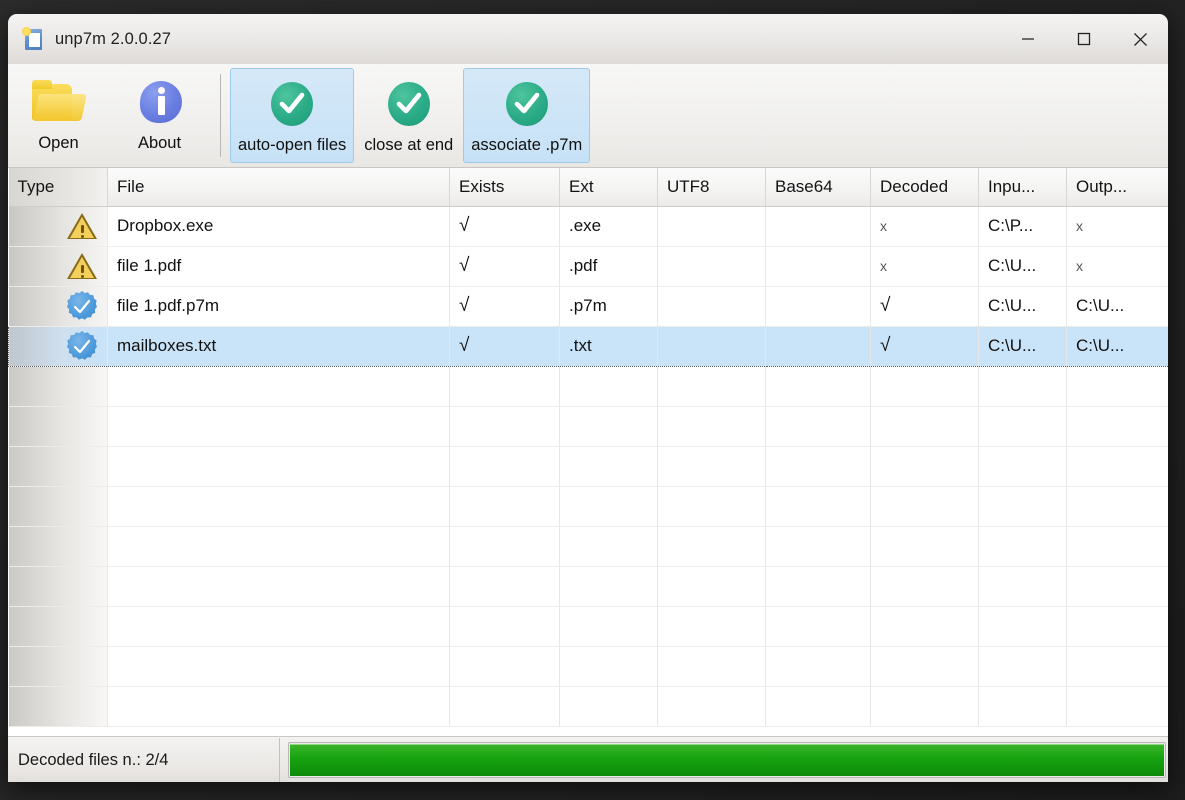 This screenshot has width=1185, height=800. What do you see at coordinates (33, 39) in the screenshot?
I see `document-star-icon` at bounding box center [33, 39].